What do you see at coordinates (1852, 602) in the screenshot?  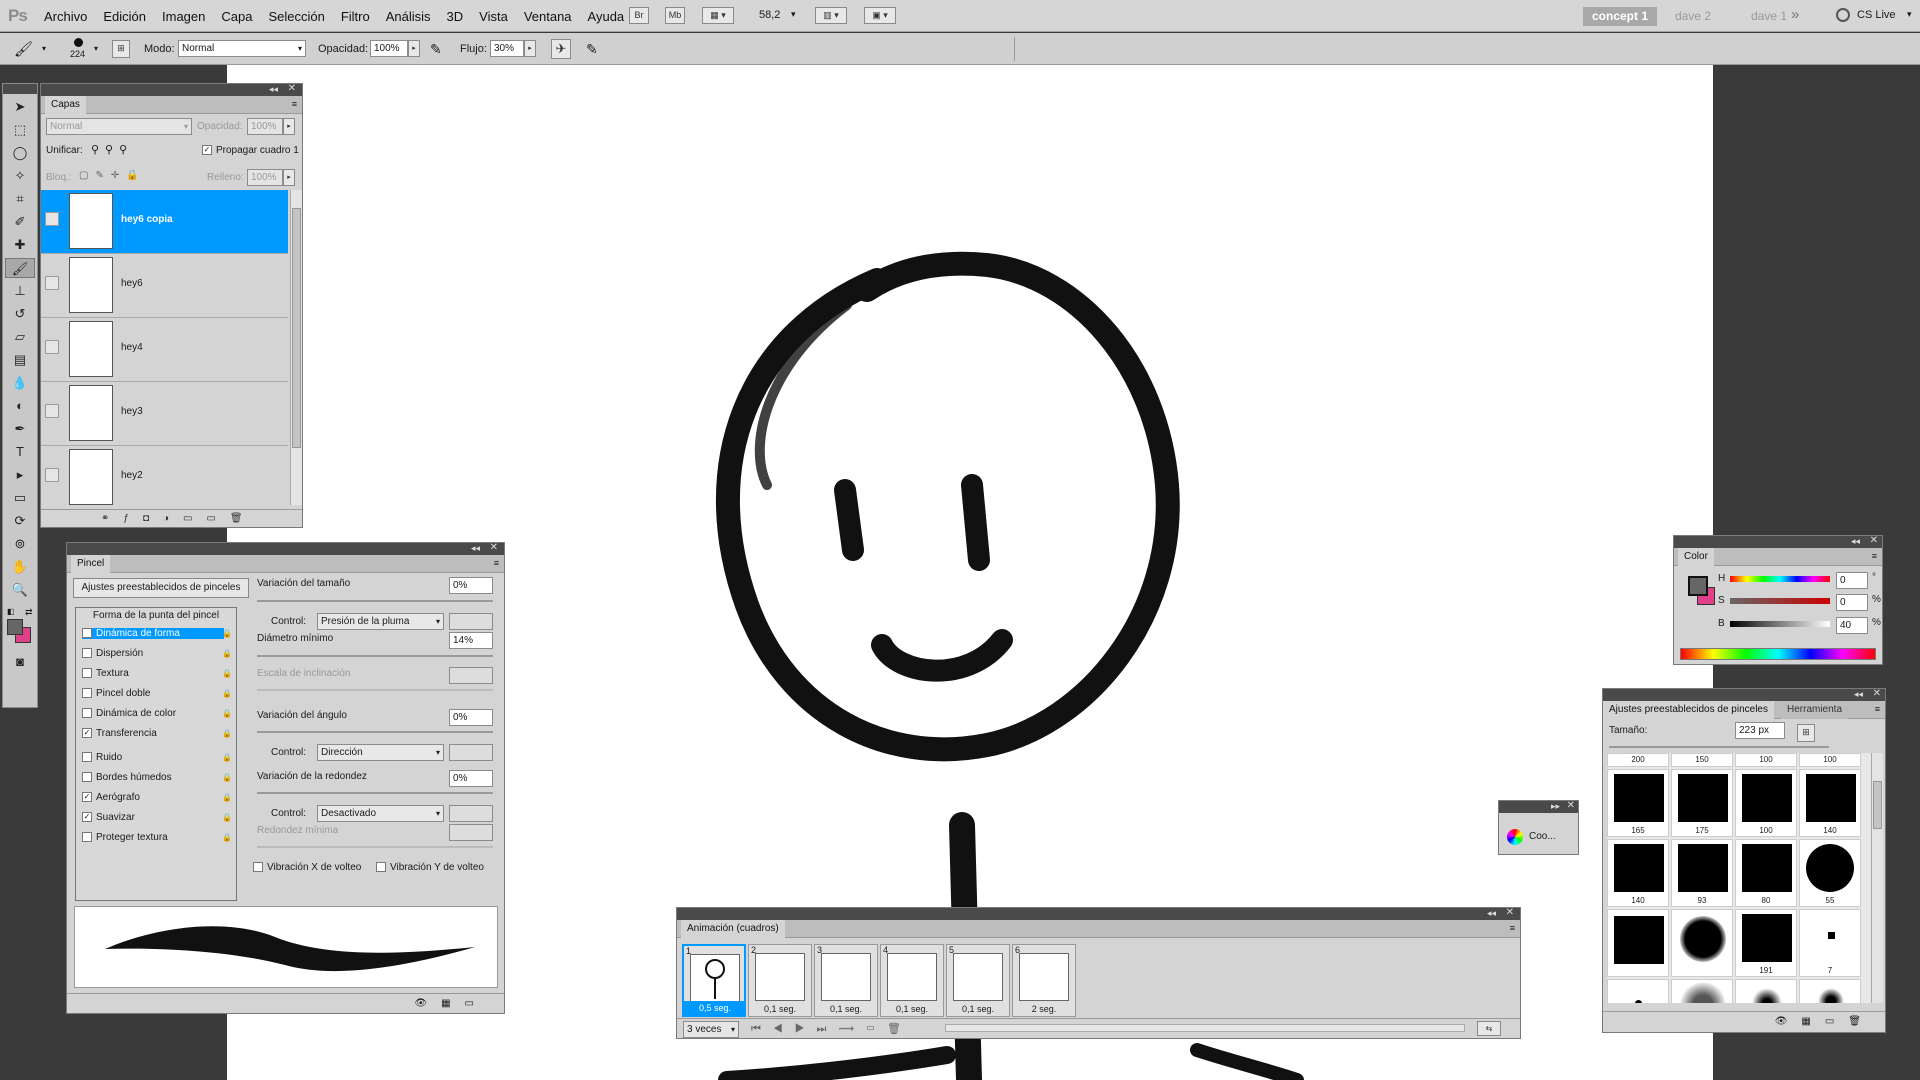 I see `s-input: 0` at bounding box center [1852, 602].